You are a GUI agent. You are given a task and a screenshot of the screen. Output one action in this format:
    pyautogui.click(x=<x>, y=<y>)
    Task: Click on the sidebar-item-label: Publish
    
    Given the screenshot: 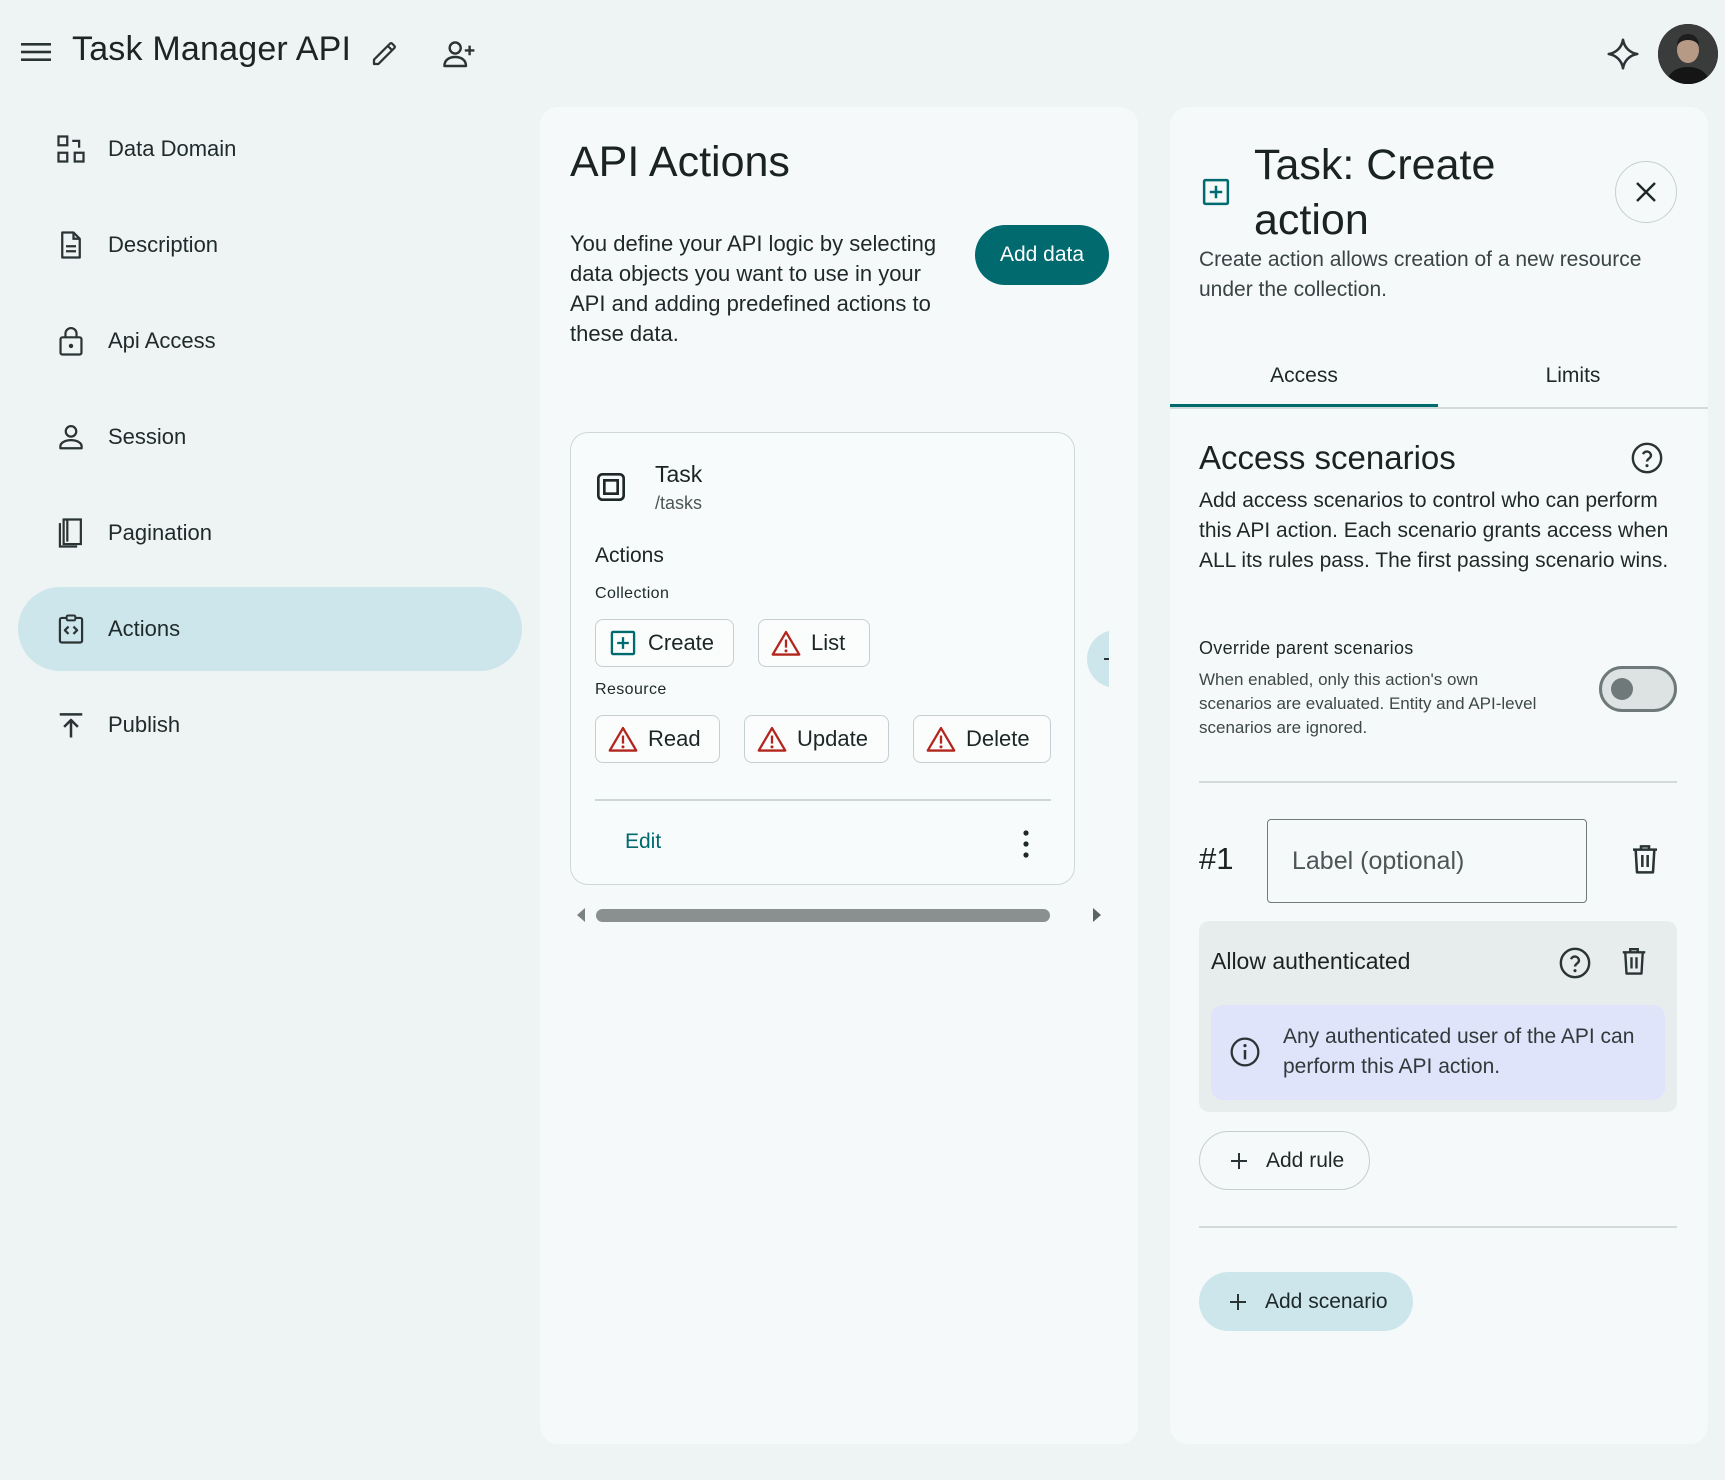 What is the action you would take?
    pyautogui.click(x=144, y=724)
    